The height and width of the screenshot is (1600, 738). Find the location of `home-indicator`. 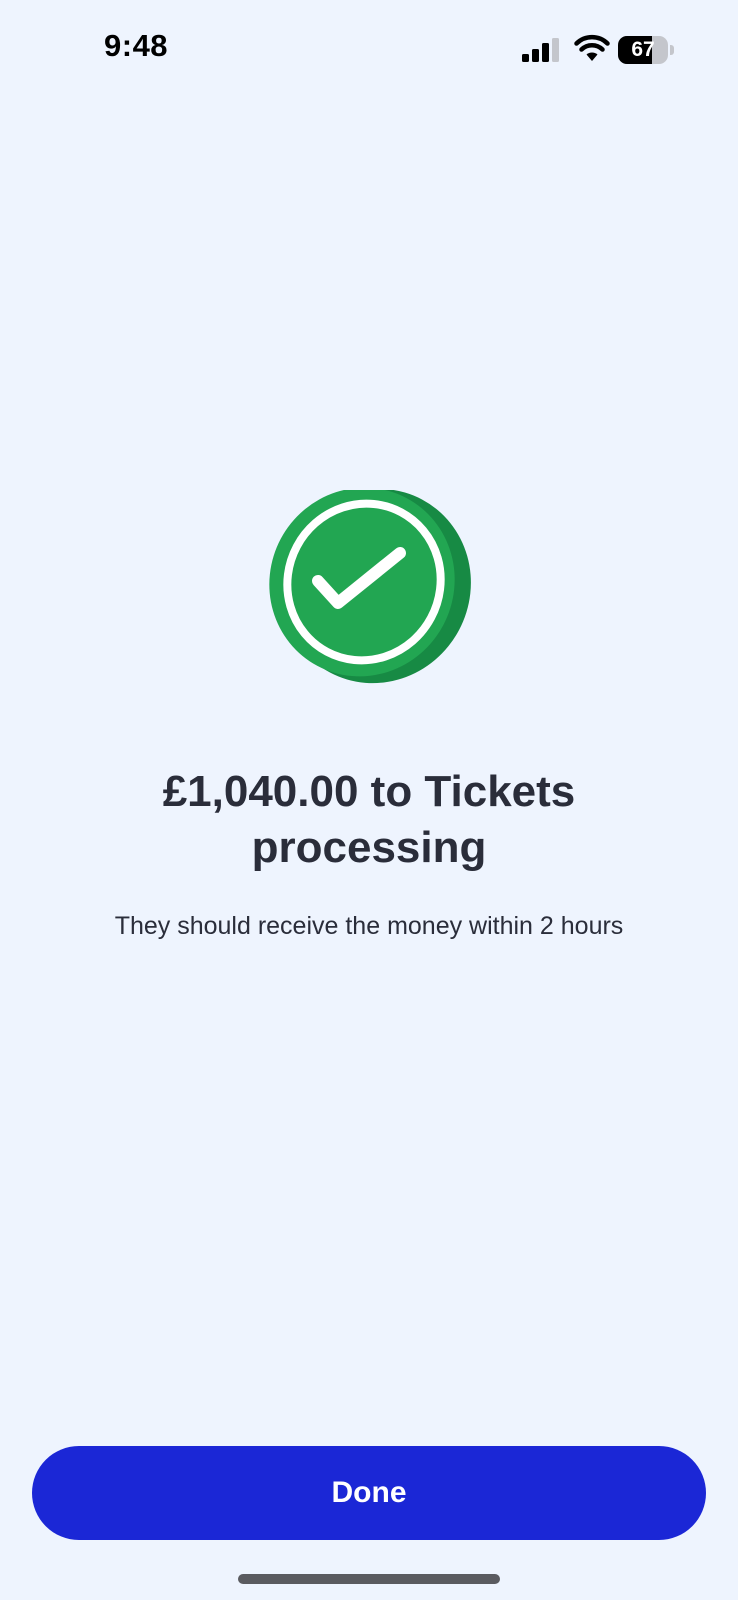

home-indicator is located at coordinates (369, 1579).